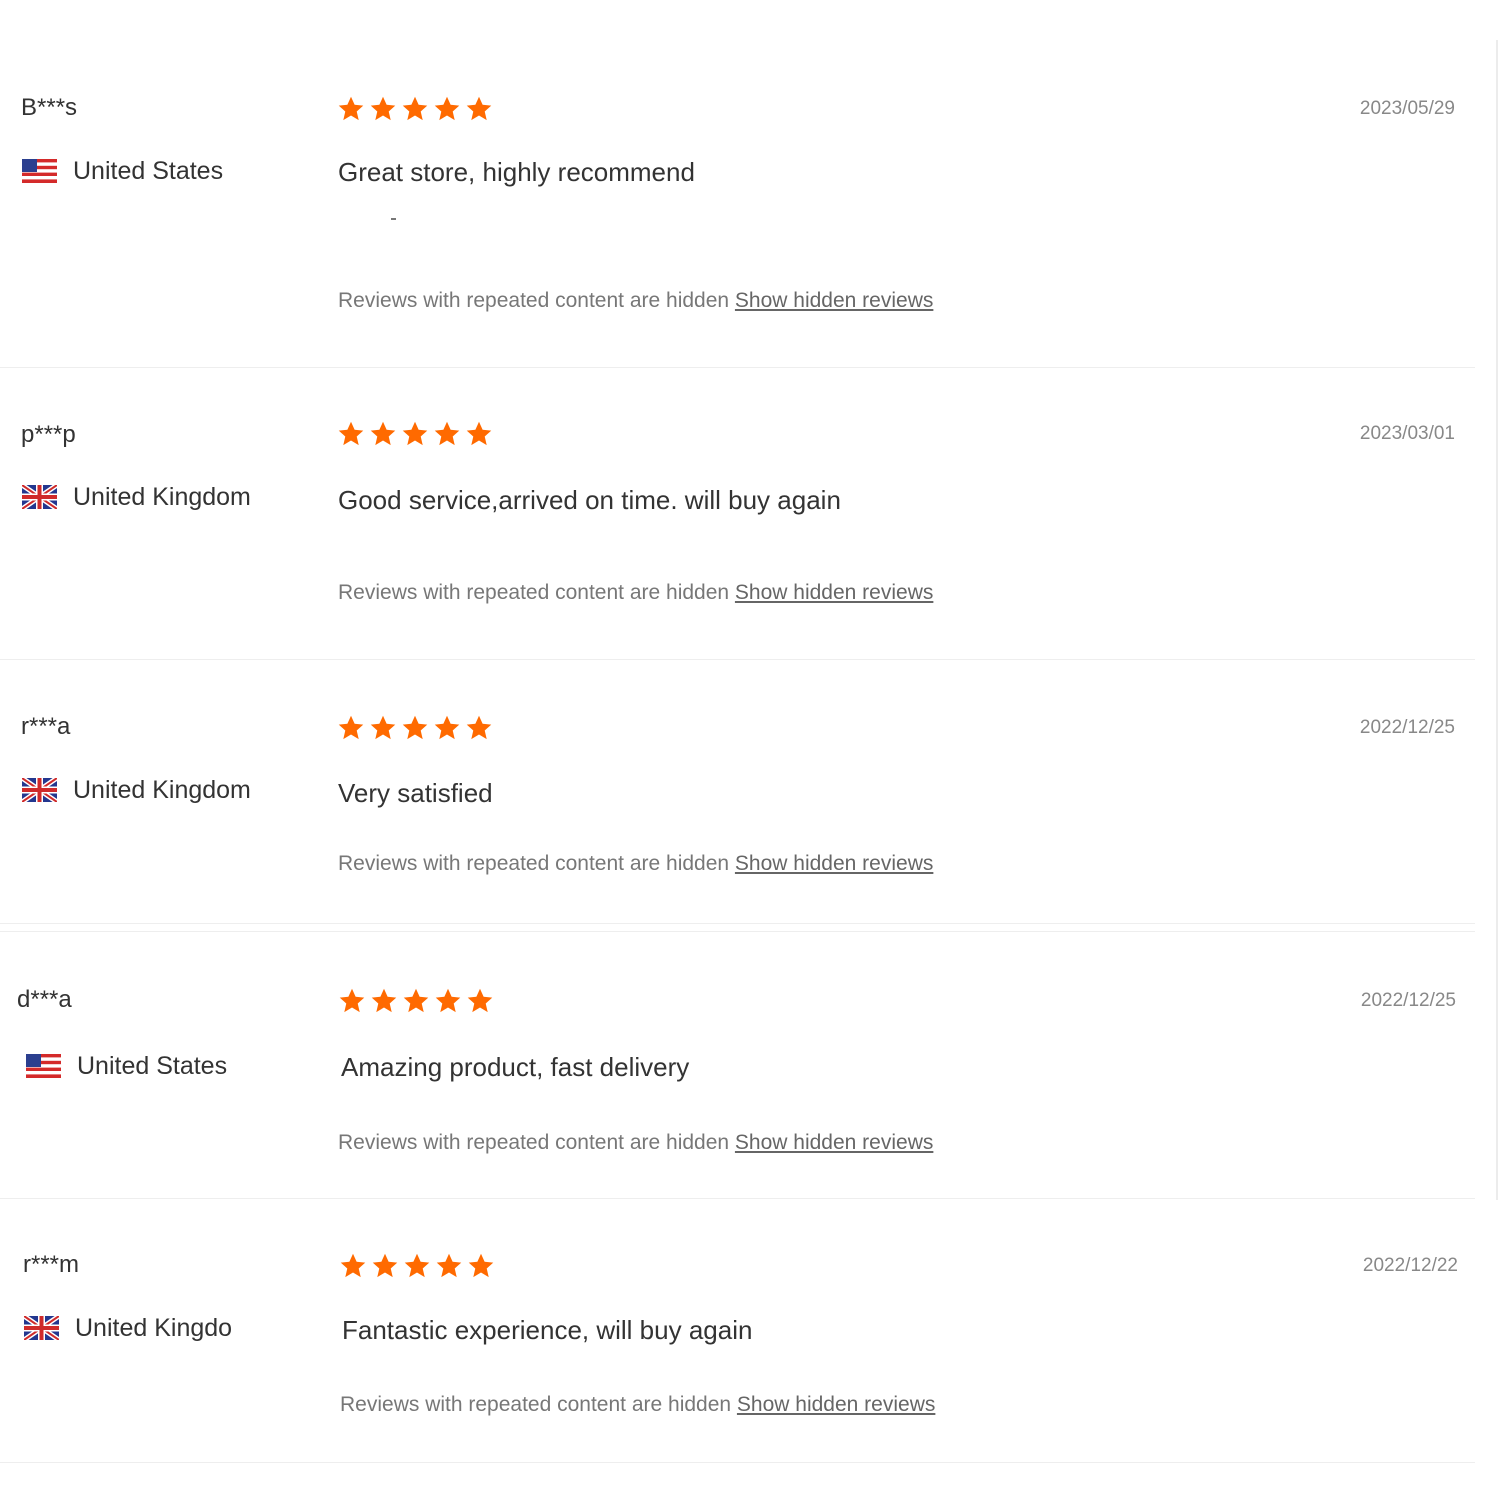  What do you see at coordinates (515, 1067) in the screenshot?
I see `review-content: Amazing product, fast delivery` at bounding box center [515, 1067].